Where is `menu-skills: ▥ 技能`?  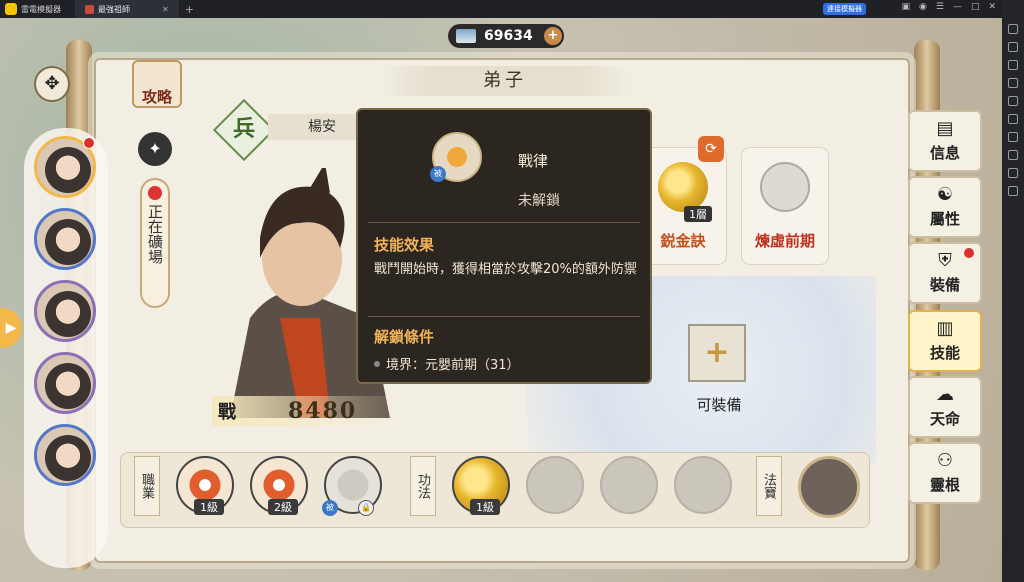 menu-skills: ▥ 技能 is located at coordinates (945, 341).